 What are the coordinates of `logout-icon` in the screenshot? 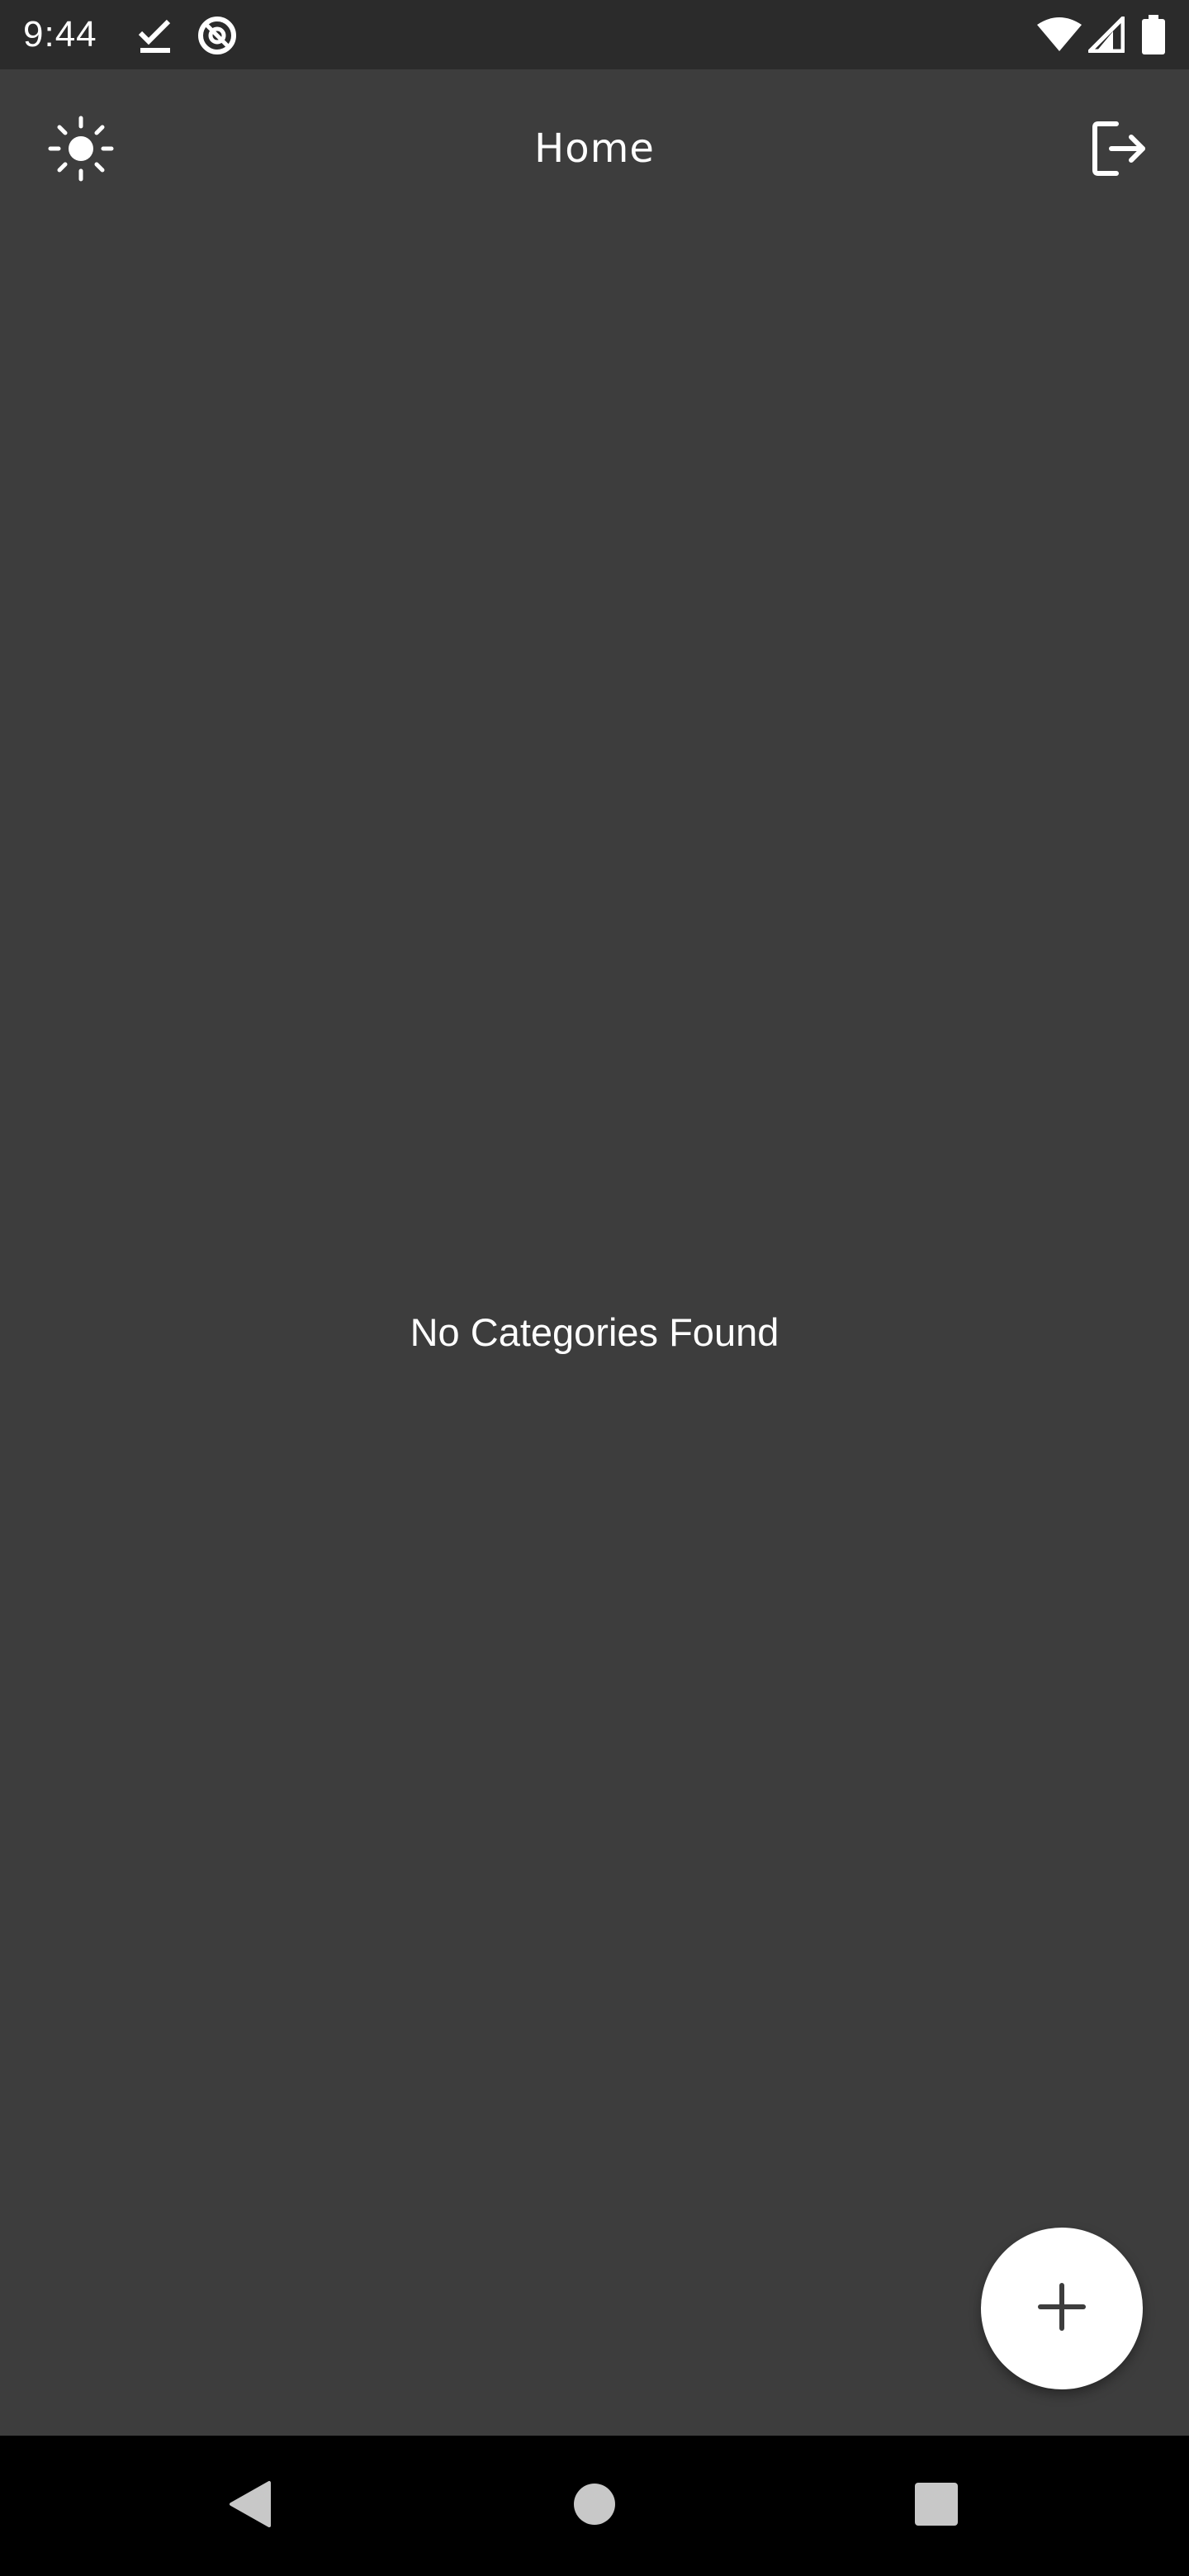 It's located at (1119, 150).